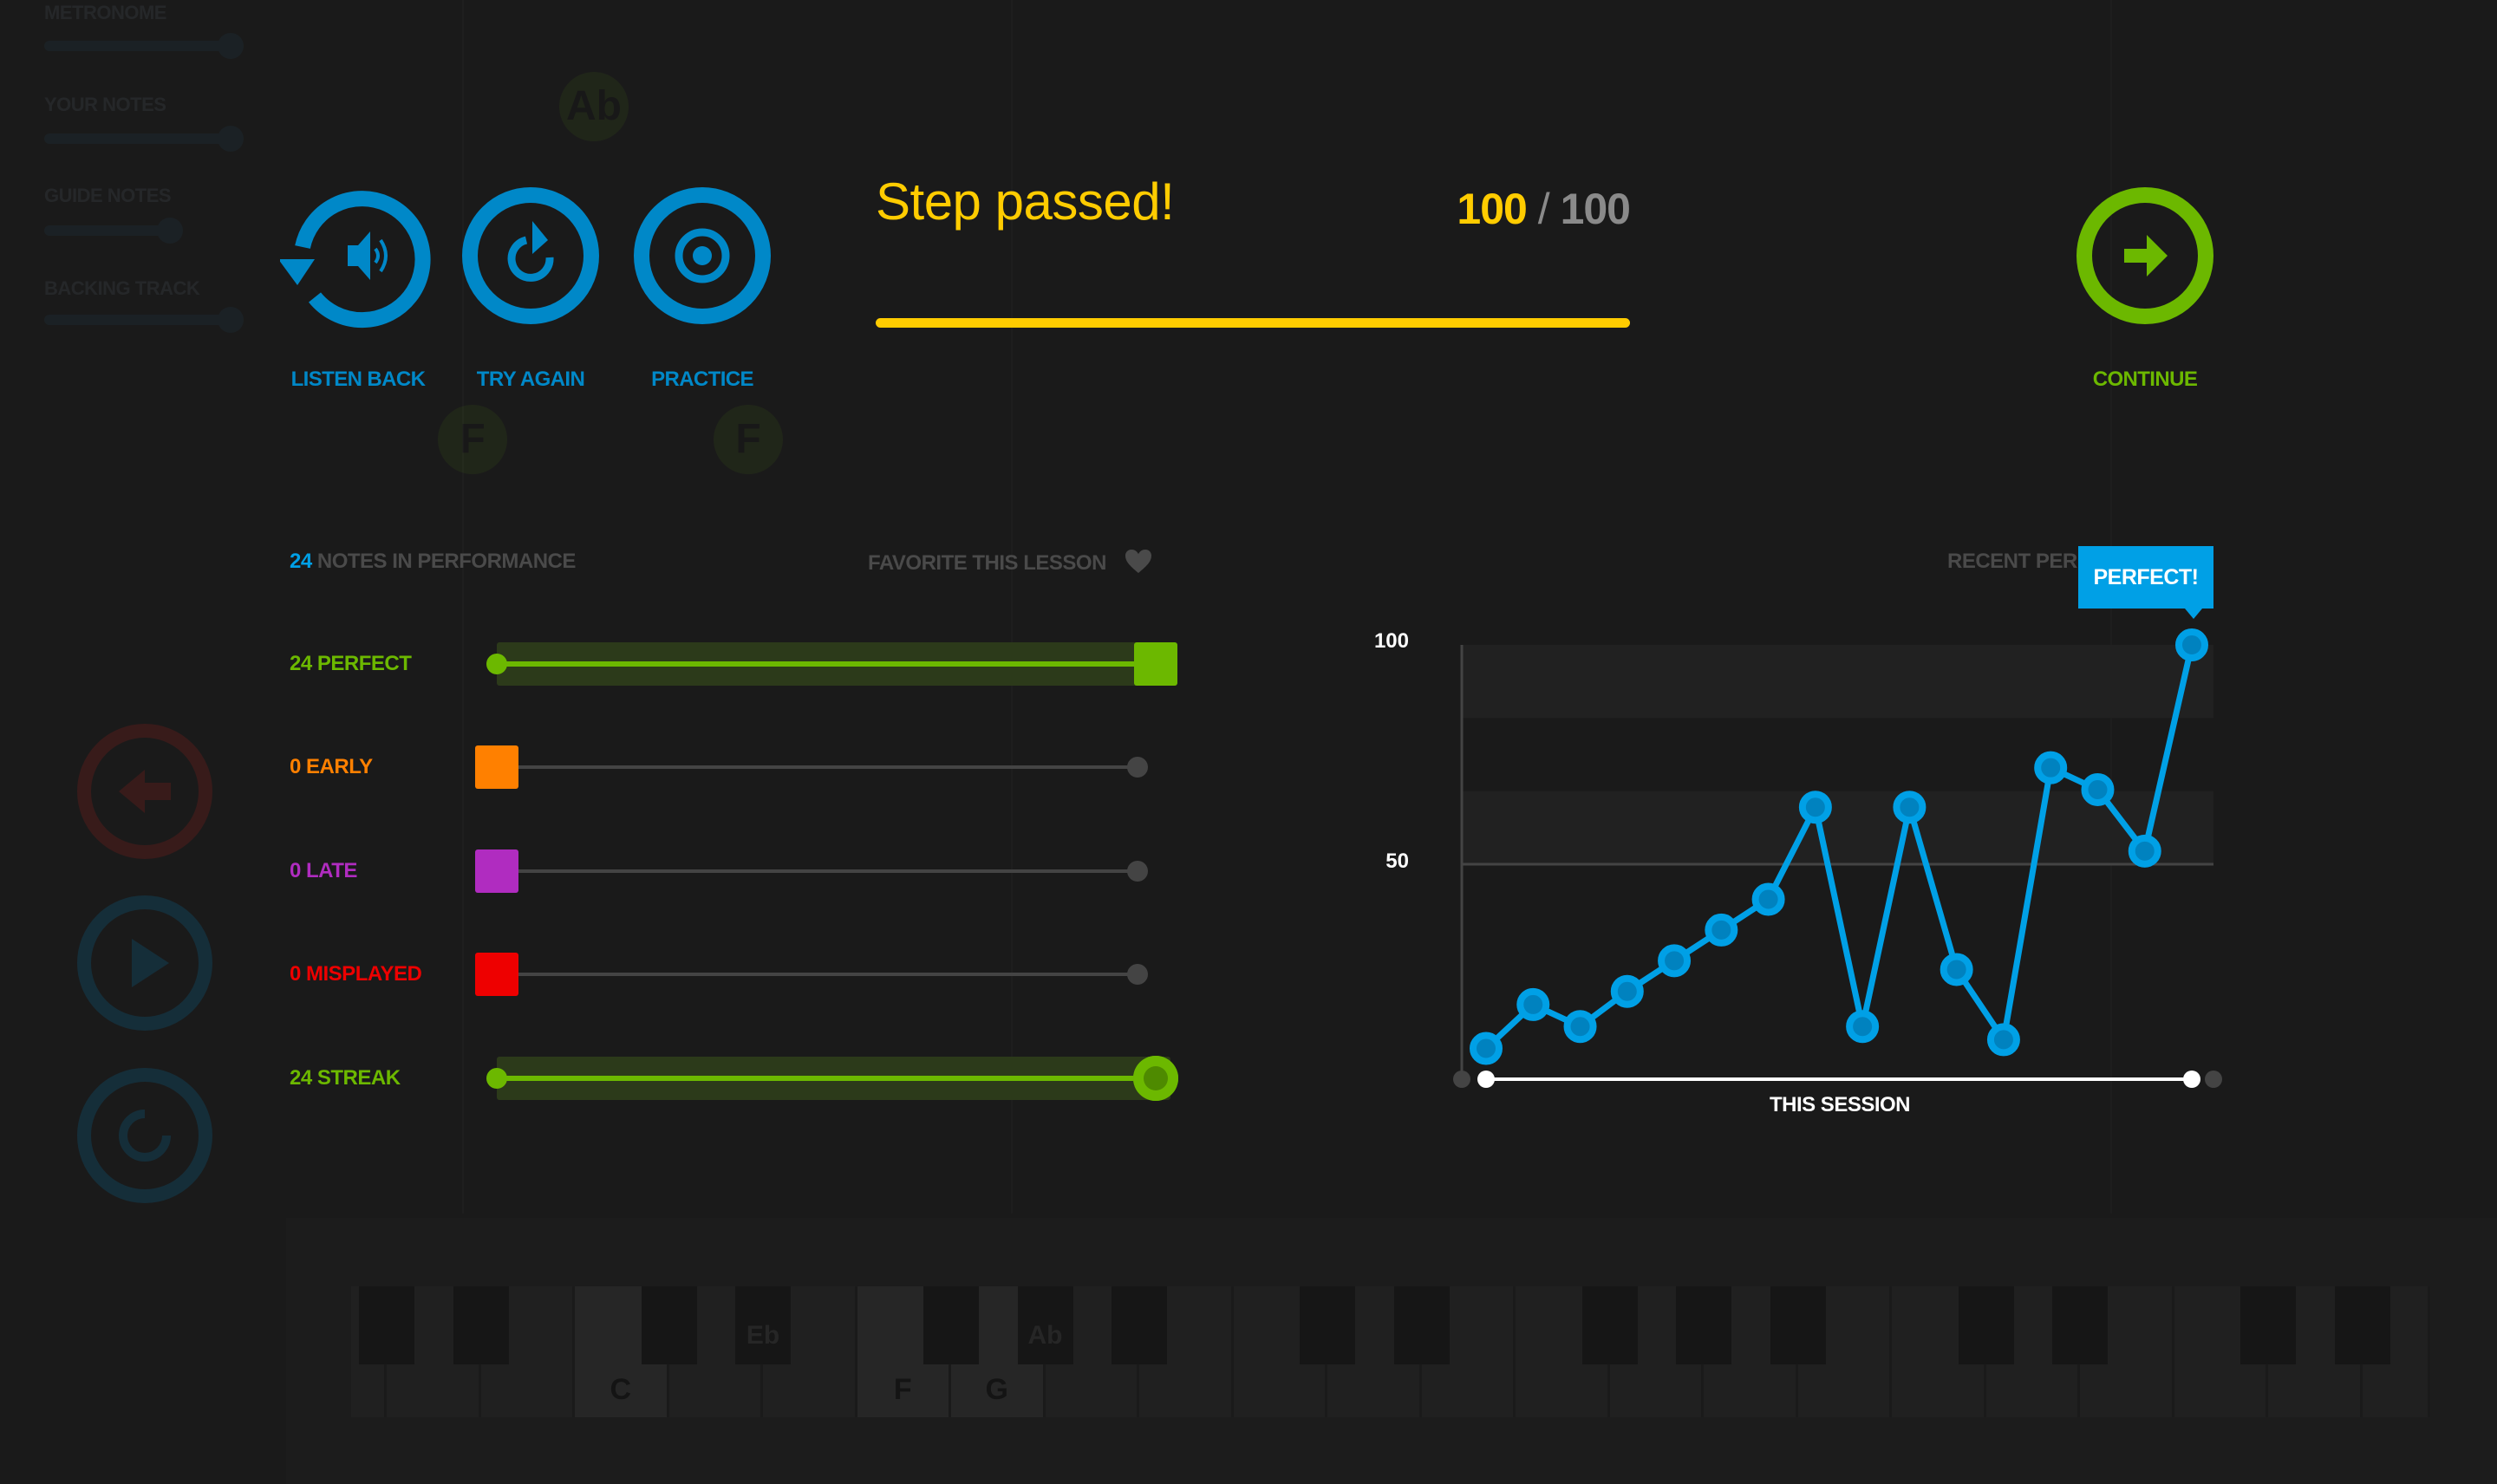 Image resolution: width=2497 pixels, height=1484 pixels. Describe the element at coordinates (1840, 1104) in the screenshot. I see `x-axis-label: THIS SESSION` at that location.